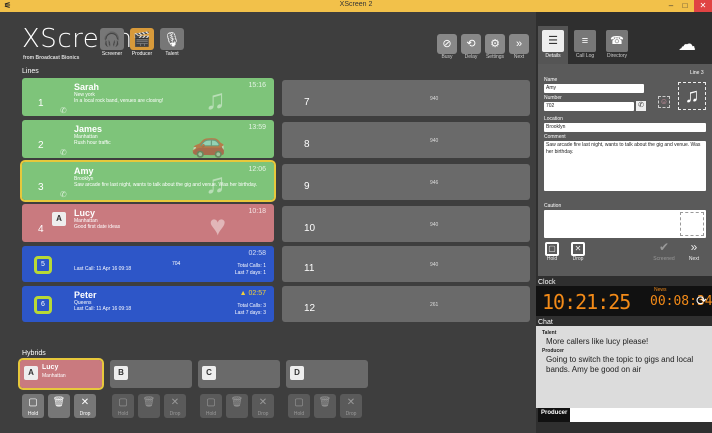  Describe the element at coordinates (553, 45) in the screenshot. I see `tab-details: ☰ Details` at that location.